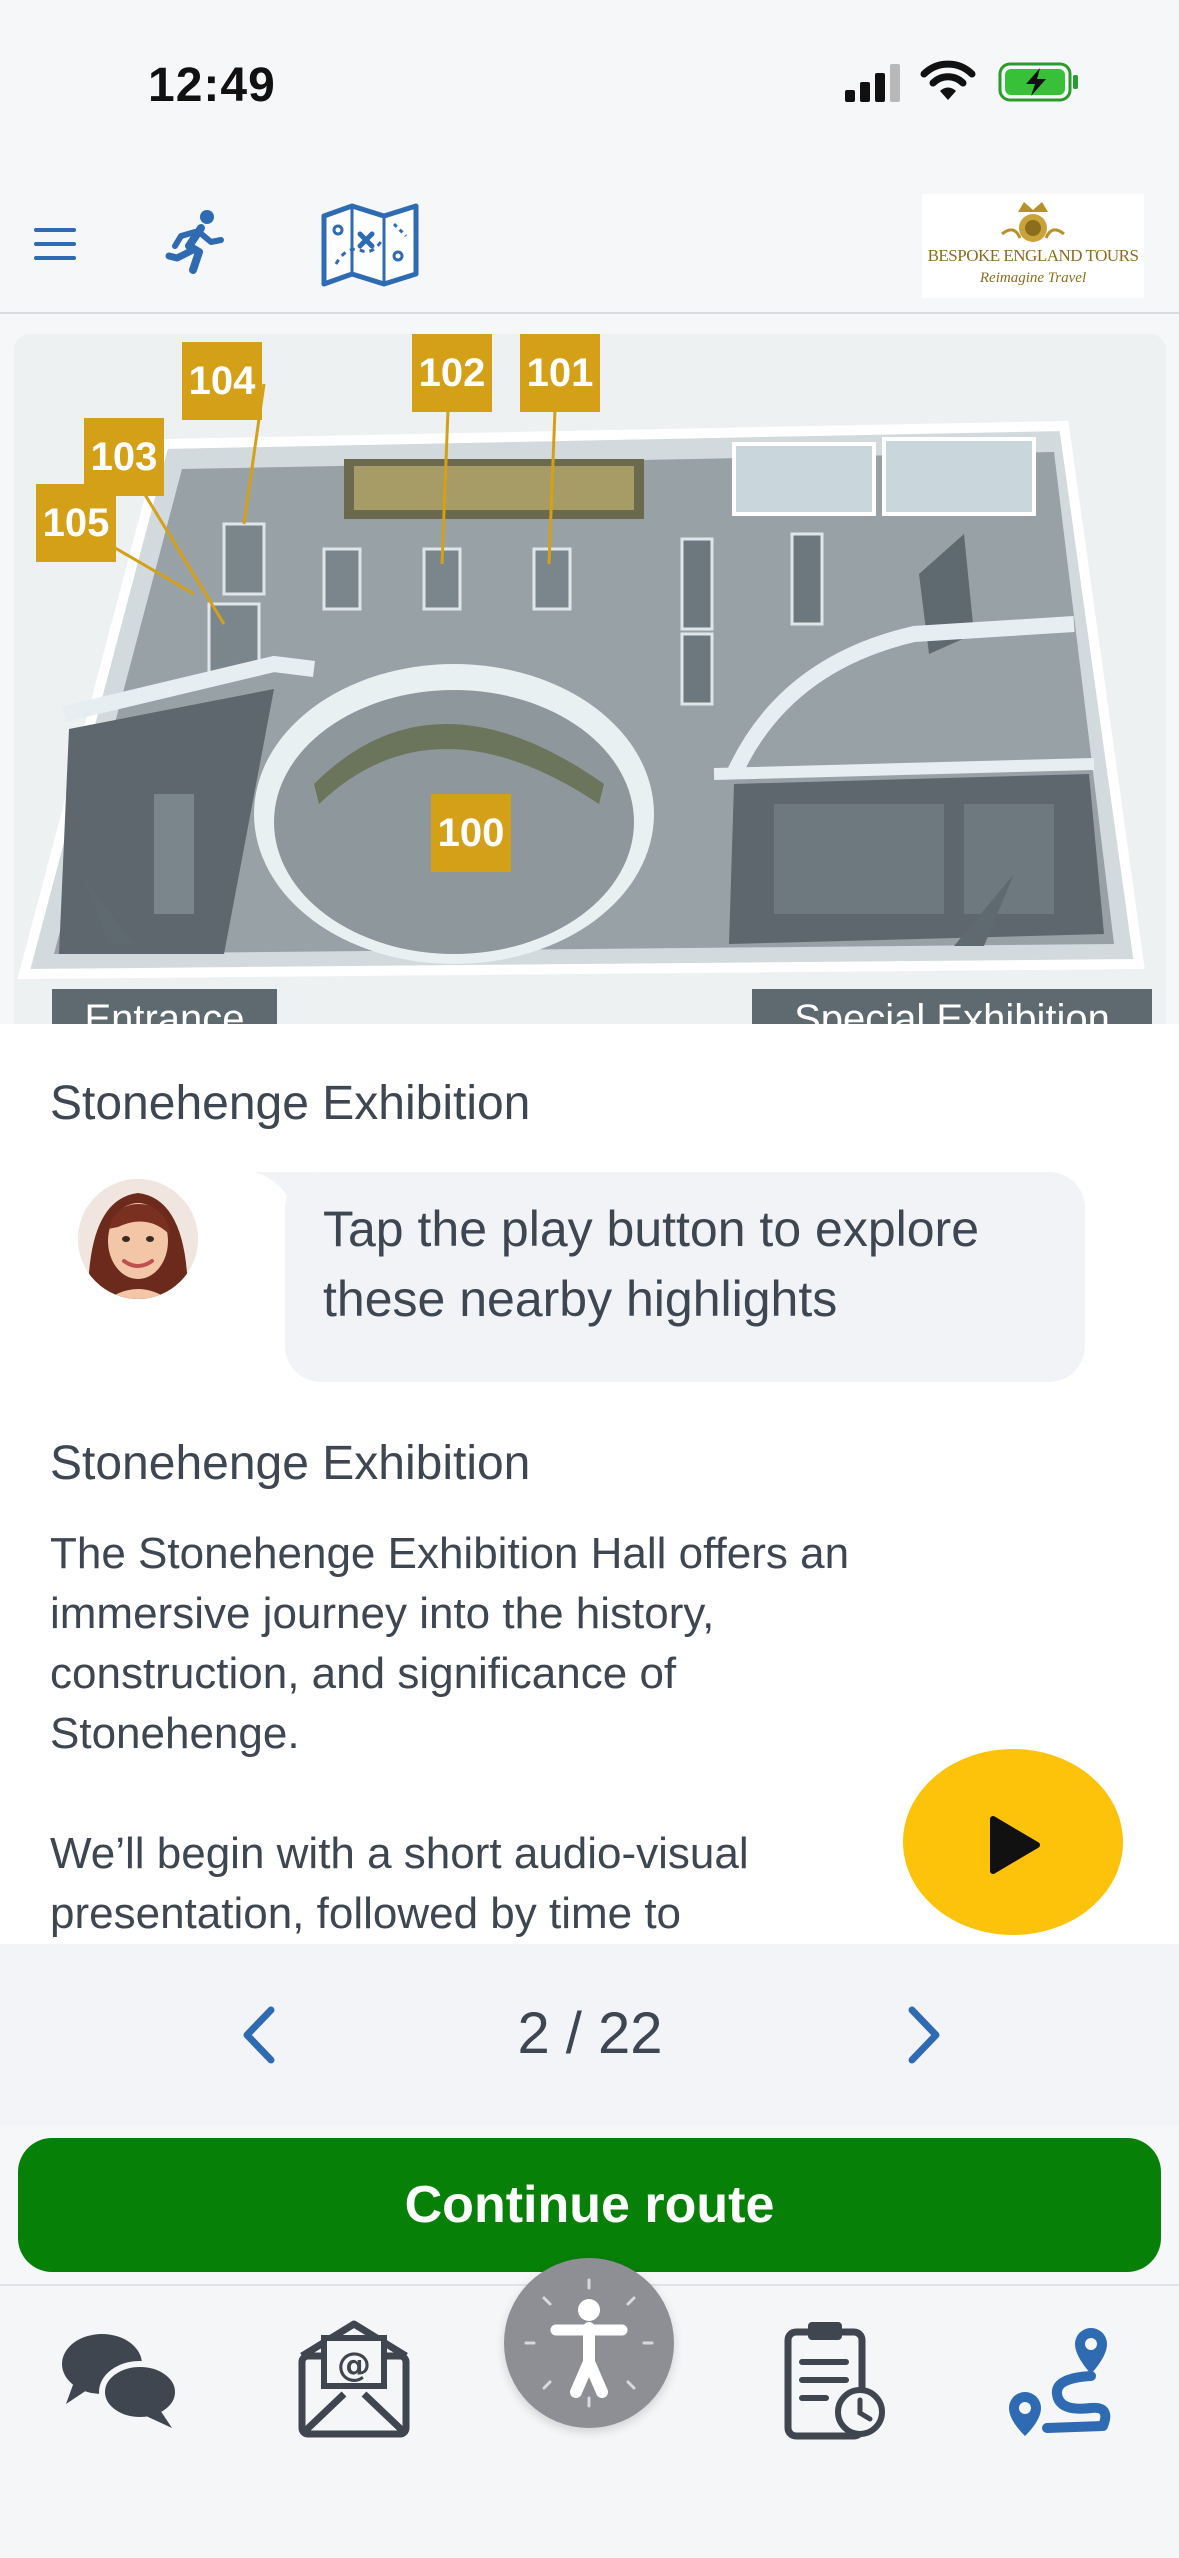 This screenshot has width=1179, height=2558. What do you see at coordinates (260, 2035) in the screenshot?
I see `chevron-left-icon` at bounding box center [260, 2035].